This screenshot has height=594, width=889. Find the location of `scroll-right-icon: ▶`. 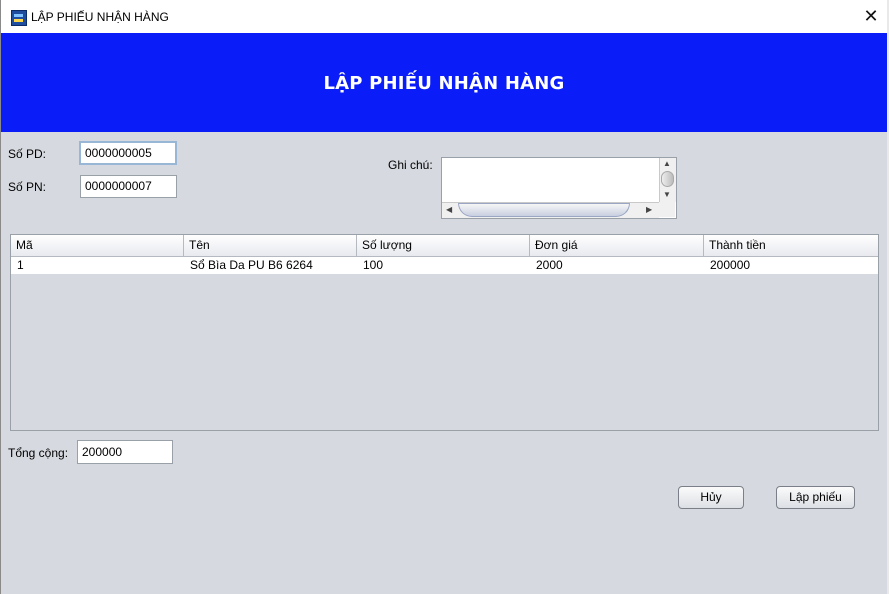

scroll-right-icon: ▶ is located at coordinates (649, 209).